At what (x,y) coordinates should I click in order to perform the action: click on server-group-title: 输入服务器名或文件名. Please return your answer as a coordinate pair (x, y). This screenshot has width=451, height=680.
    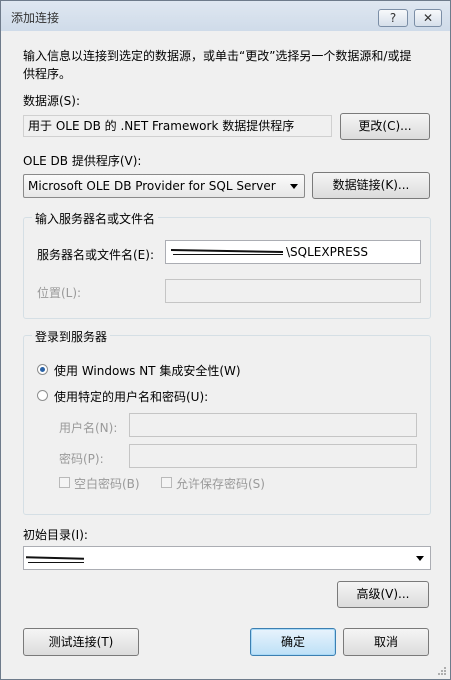
    Looking at the image, I should click on (95, 218).